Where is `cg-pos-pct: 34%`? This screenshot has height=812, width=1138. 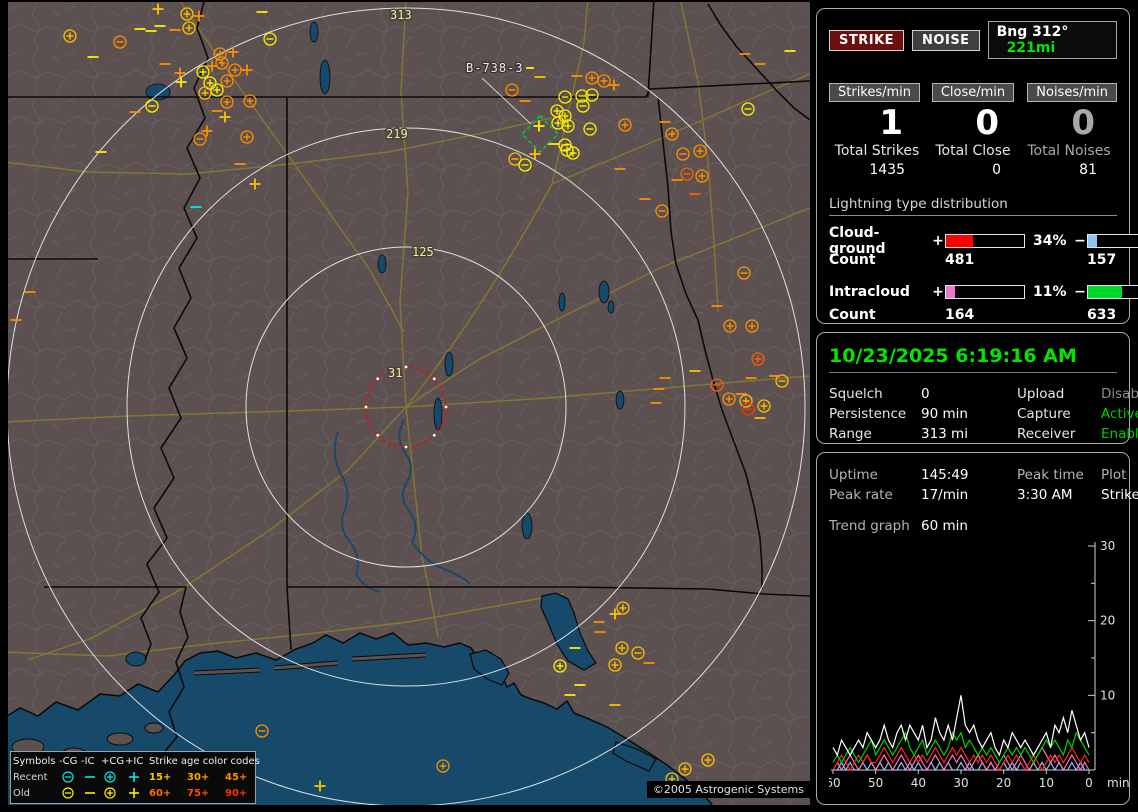 cg-pos-pct: 34% is located at coordinates (1050, 241).